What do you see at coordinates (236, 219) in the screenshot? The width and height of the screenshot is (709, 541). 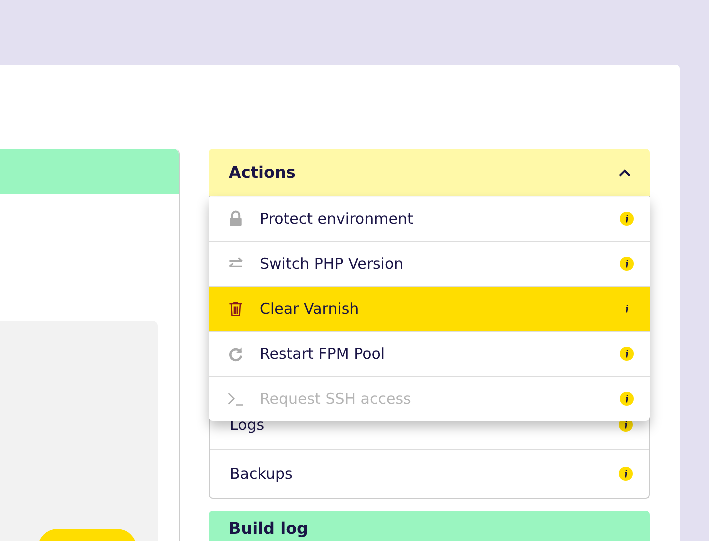 I see `lock-icon` at bounding box center [236, 219].